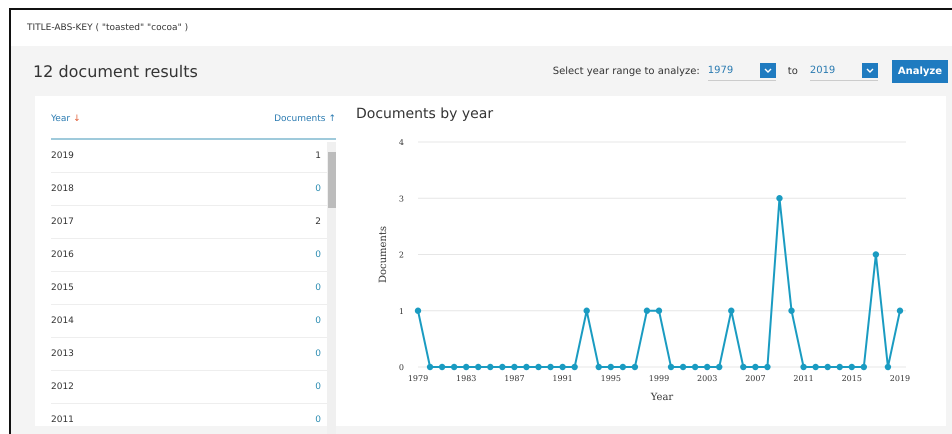 The height and width of the screenshot is (434, 952). What do you see at coordinates (331, 288) in the screenshot?
I see `scrollbar` at bounding box center [331, 288].